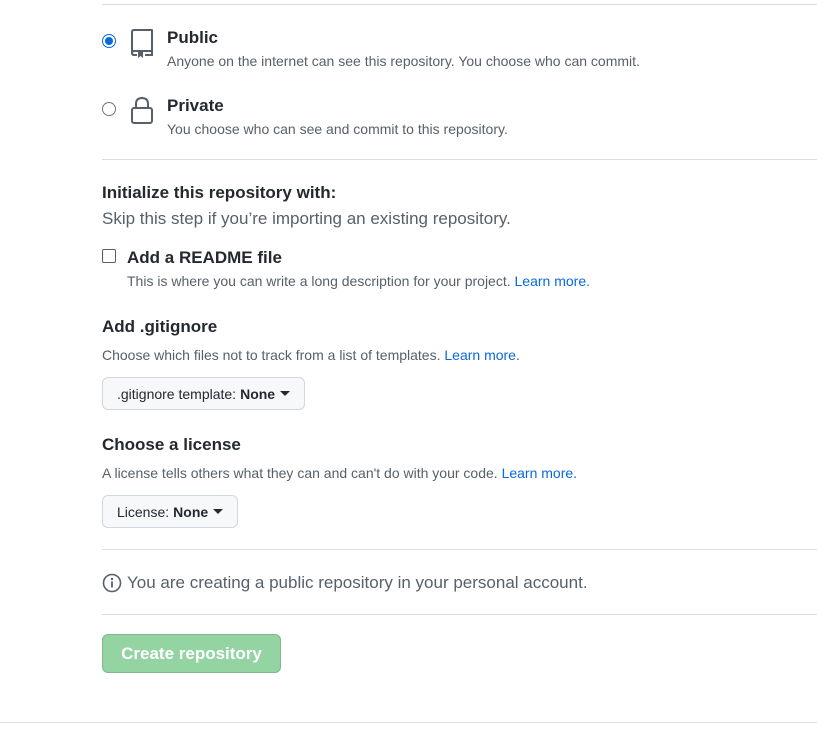  What do you see at coordinates (459, 159) in the screenshot?
I see `visibility-divider` at bounding box center [459, 159].